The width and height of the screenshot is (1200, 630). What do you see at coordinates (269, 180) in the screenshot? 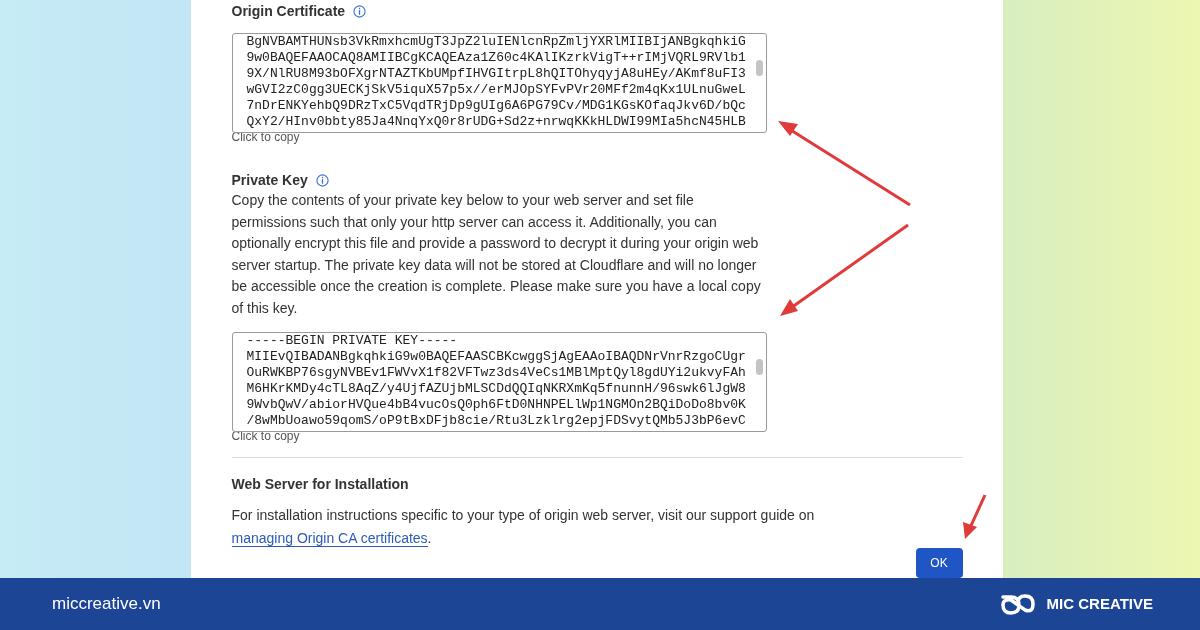
I see `section-title: Private Key` at bounding box center [269, 180].